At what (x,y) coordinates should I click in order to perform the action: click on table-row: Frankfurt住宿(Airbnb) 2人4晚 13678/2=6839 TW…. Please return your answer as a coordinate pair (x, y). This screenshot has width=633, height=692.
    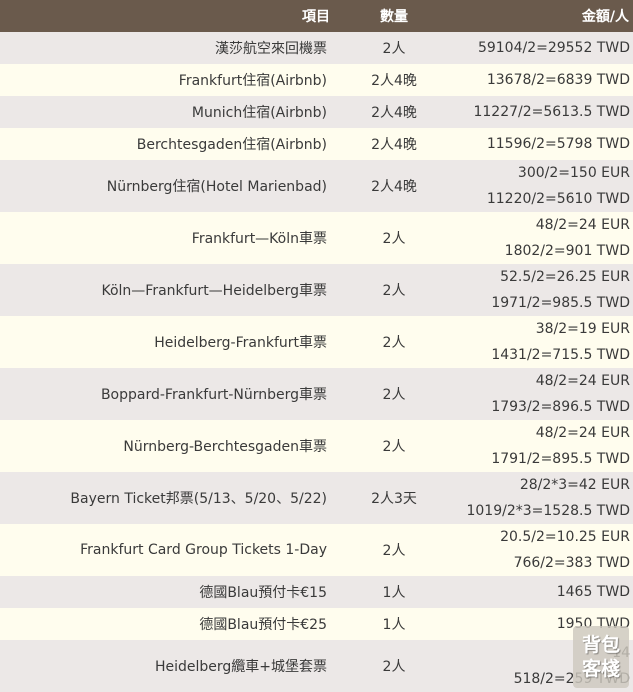
    Looking at the image, I should click on (316, 80).